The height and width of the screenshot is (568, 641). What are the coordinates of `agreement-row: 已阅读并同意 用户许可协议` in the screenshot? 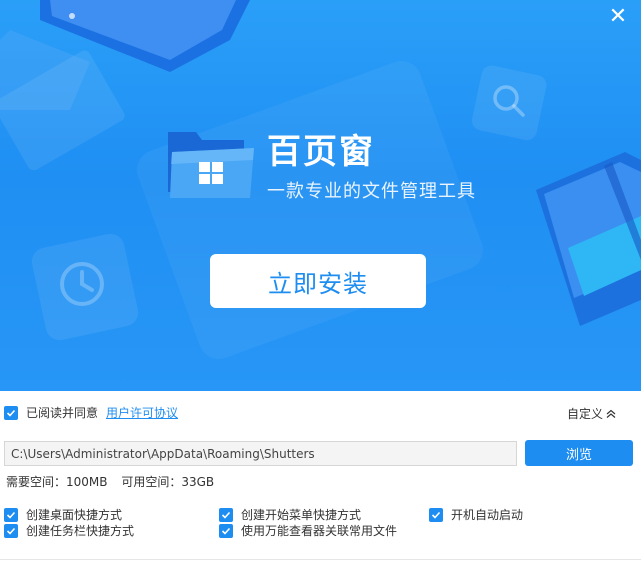 It's located at (91, 412).